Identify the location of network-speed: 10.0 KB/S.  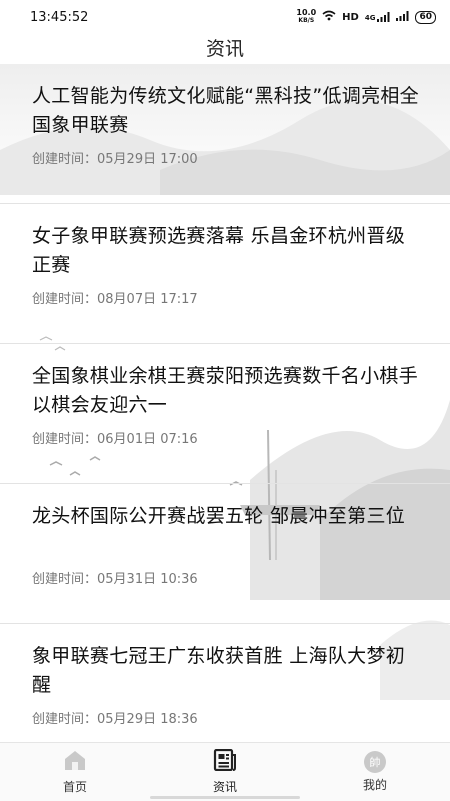
(306, 17).